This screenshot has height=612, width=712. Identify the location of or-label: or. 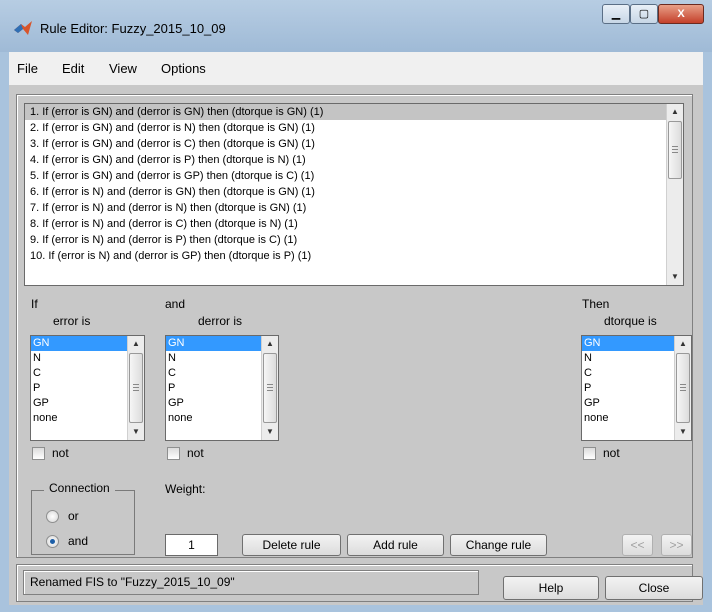
(73, 516).